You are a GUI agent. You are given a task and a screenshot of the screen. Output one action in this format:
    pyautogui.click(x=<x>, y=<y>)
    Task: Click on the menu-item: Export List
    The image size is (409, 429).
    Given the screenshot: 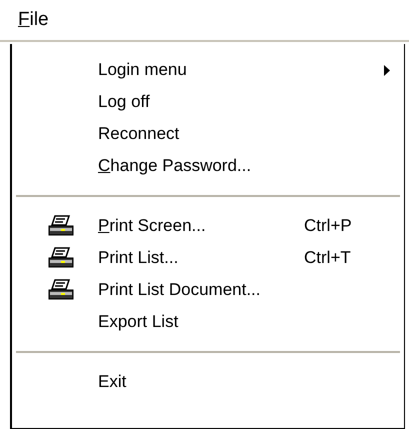 What is the action you would take?
    pyautogui.click(x=138, y=322)
    